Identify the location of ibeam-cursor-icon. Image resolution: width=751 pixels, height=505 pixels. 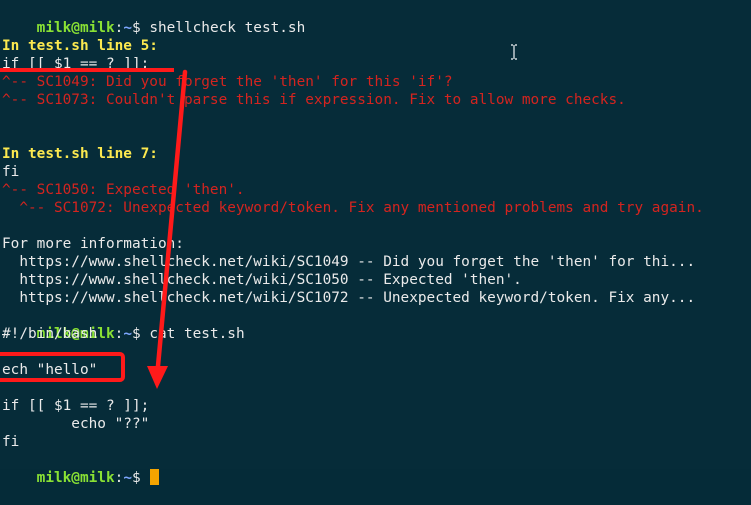
(514, 52).